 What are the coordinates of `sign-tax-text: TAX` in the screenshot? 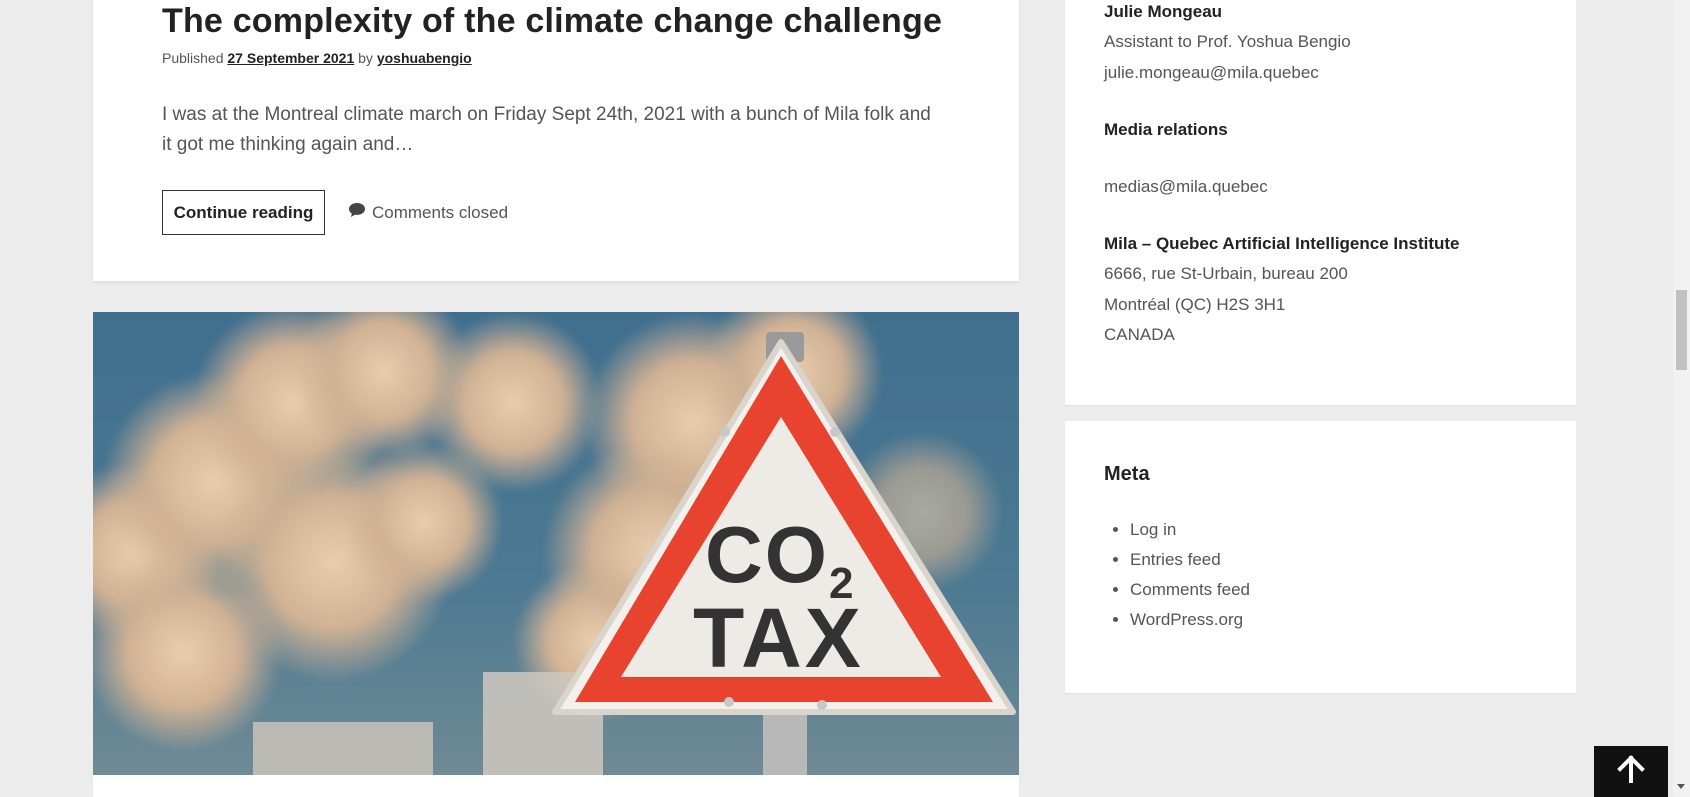 It's located at (778, 638).